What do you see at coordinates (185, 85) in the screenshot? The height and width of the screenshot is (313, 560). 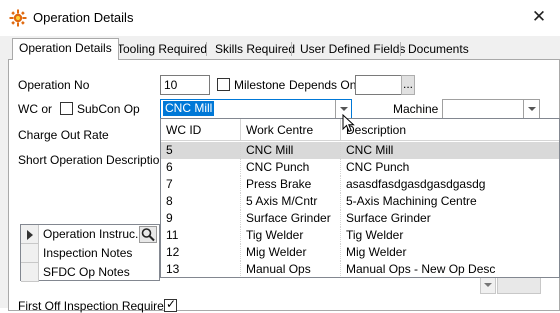 I see `operation-no-input: 10` at bounding box center [185, 85].